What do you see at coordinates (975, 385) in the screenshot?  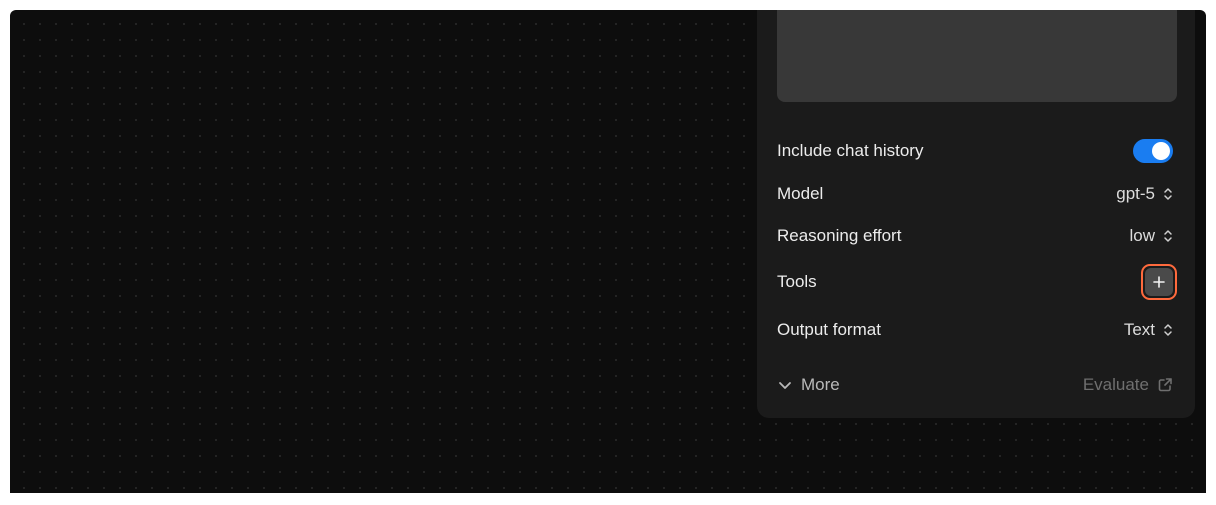 I see `panel-footer: More Evaluate` at bounding box center [975, 385].